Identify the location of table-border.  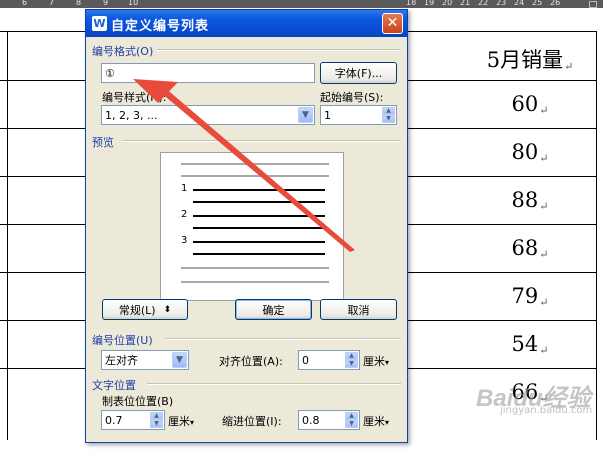
(7, 236).